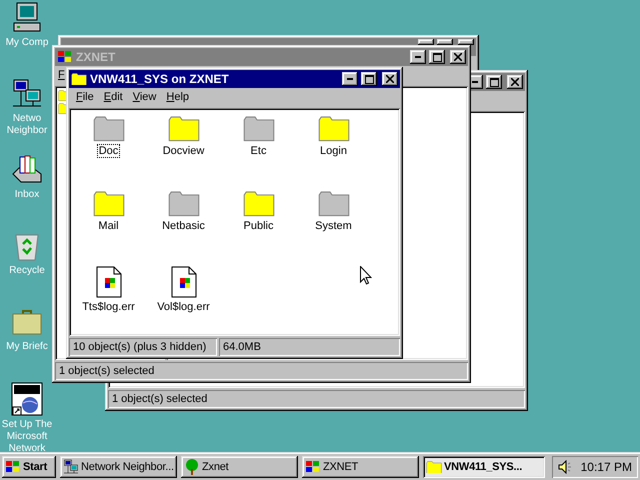 This screenshot has width=640, height=480. Describe the element at coordinates (333, 150) in the screenshot. I see `item-label: Login` at that location.